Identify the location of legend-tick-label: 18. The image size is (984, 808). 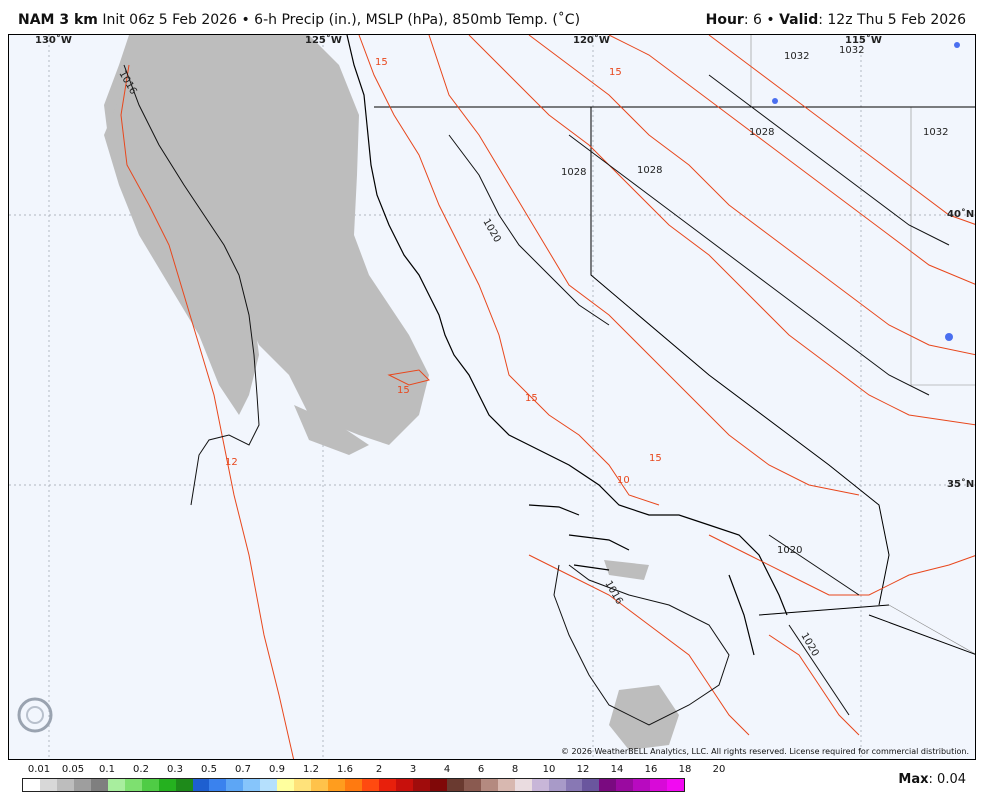
(685, 769).